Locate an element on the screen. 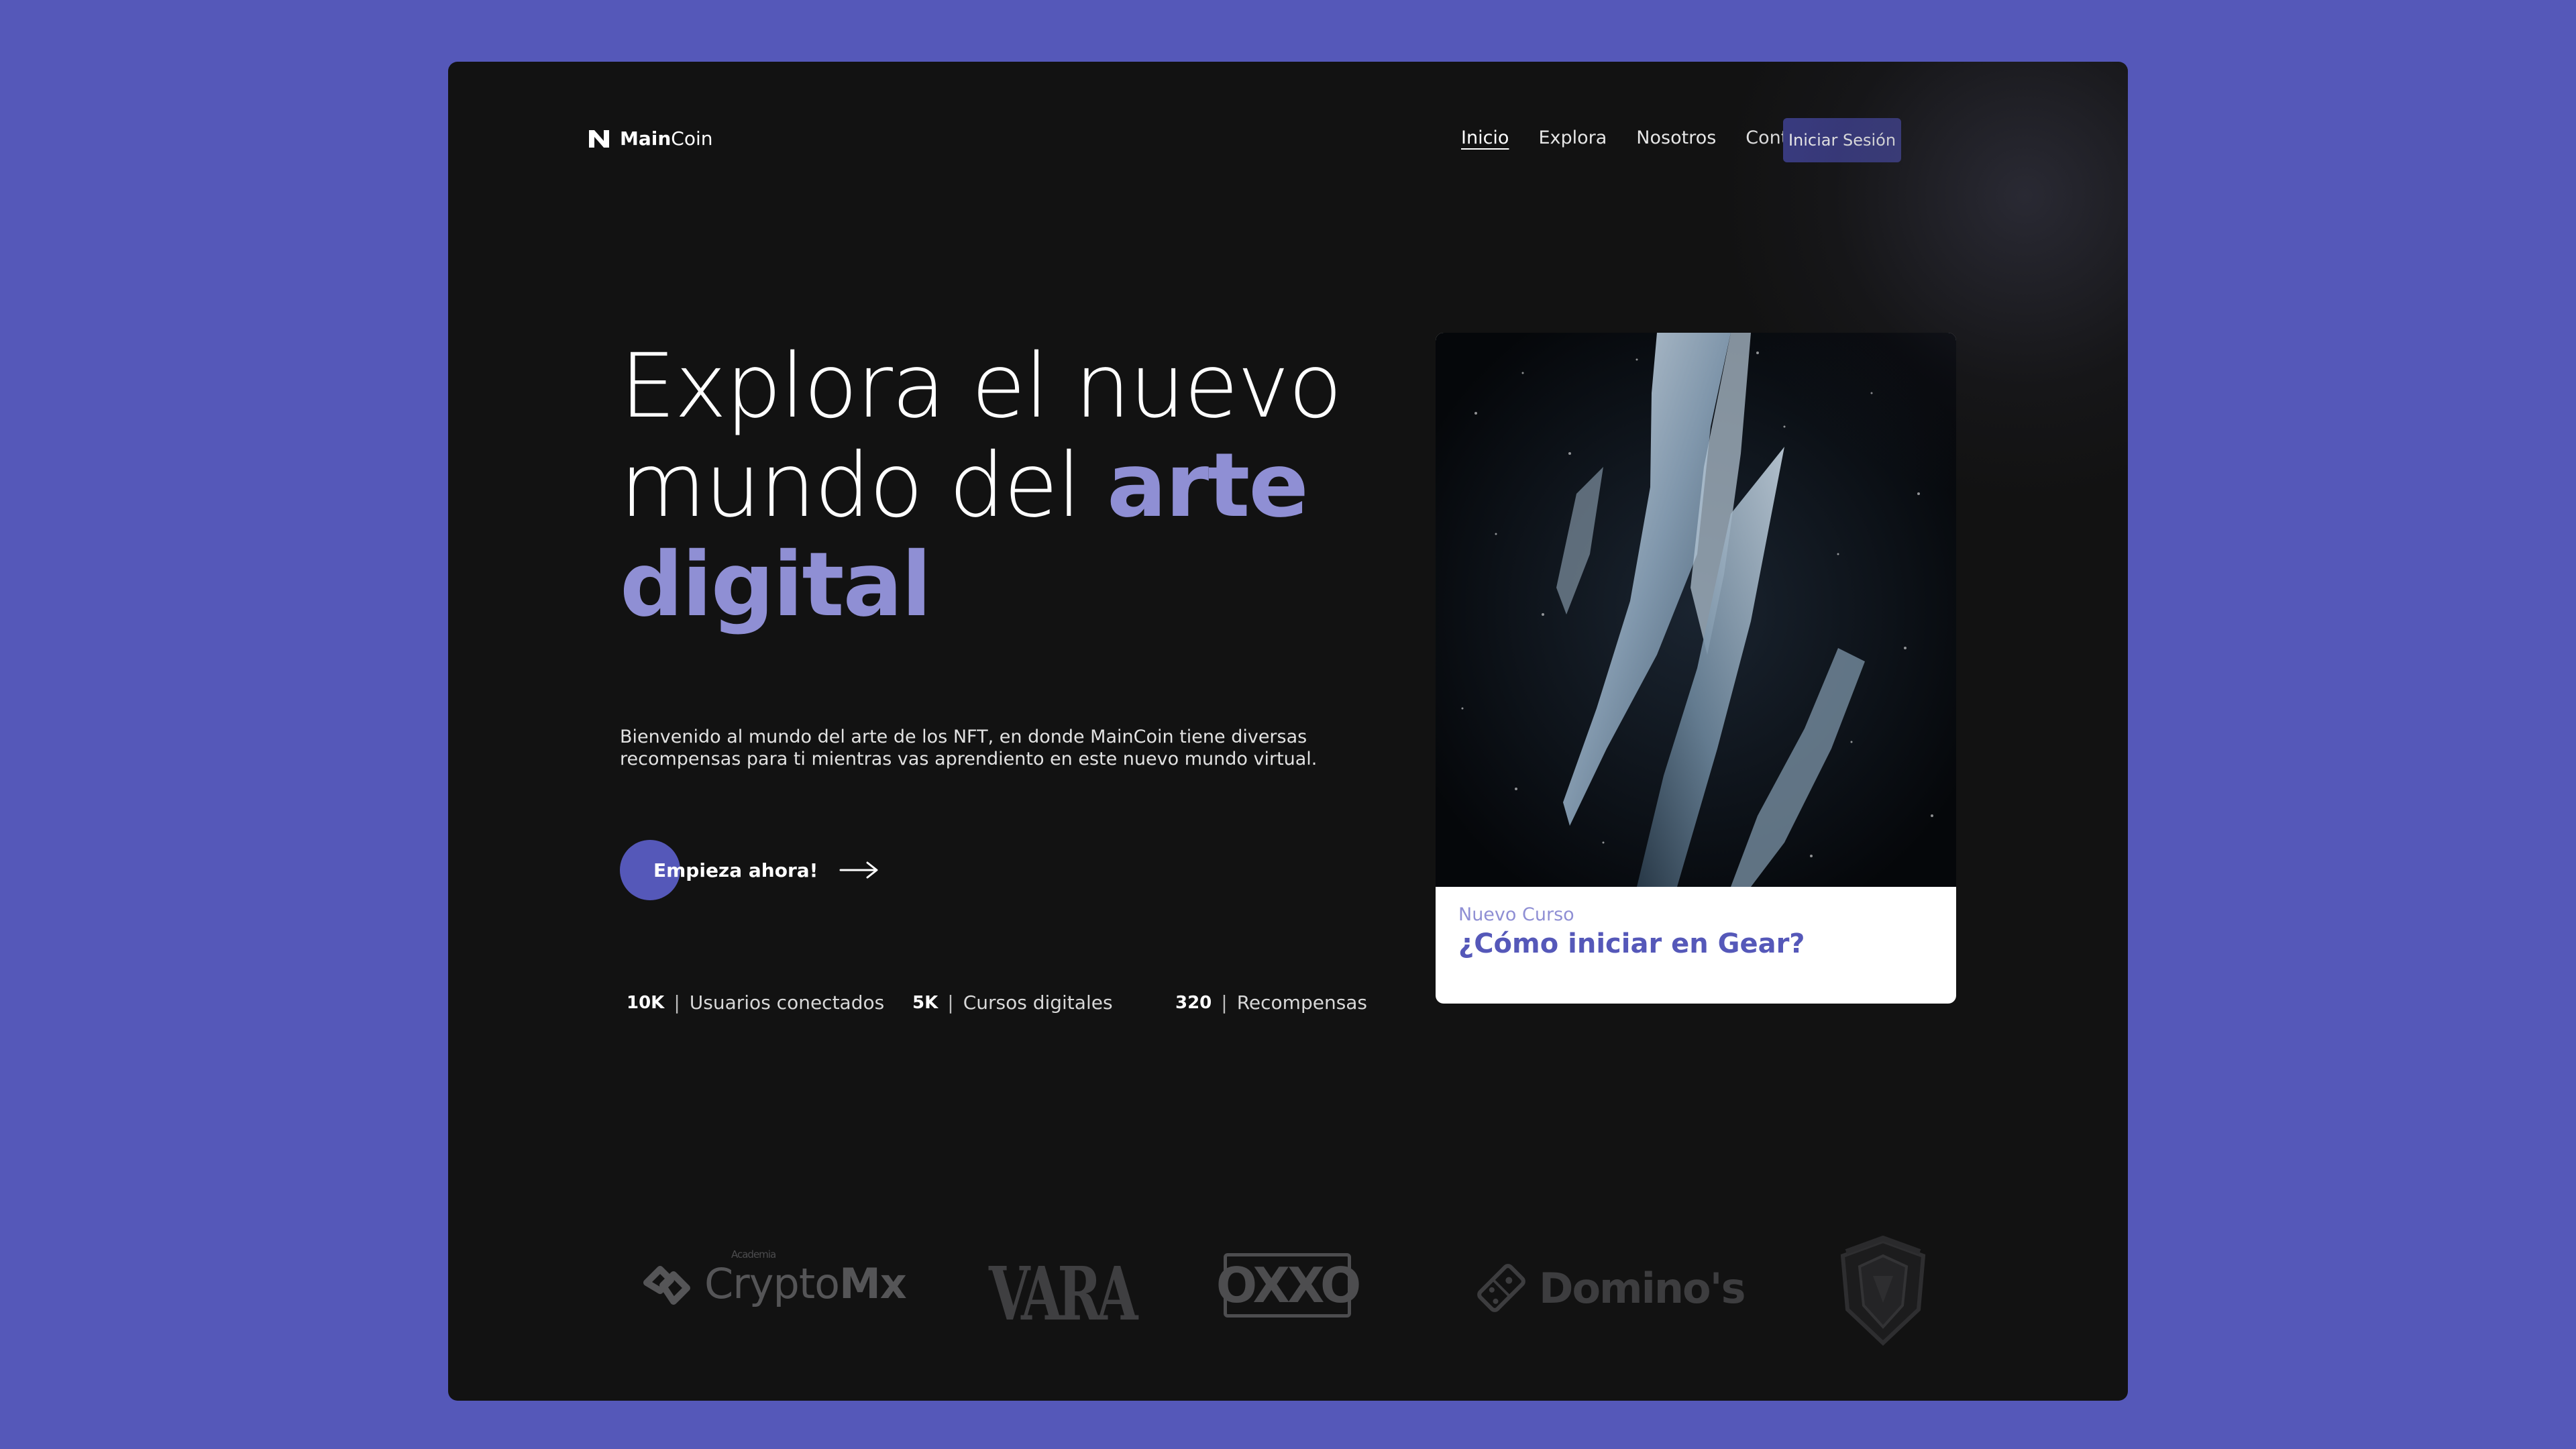 The width and height of the screenshot is (2576, 1449). cta-label: Empieza ahora! is located at coordinates (735, 870).